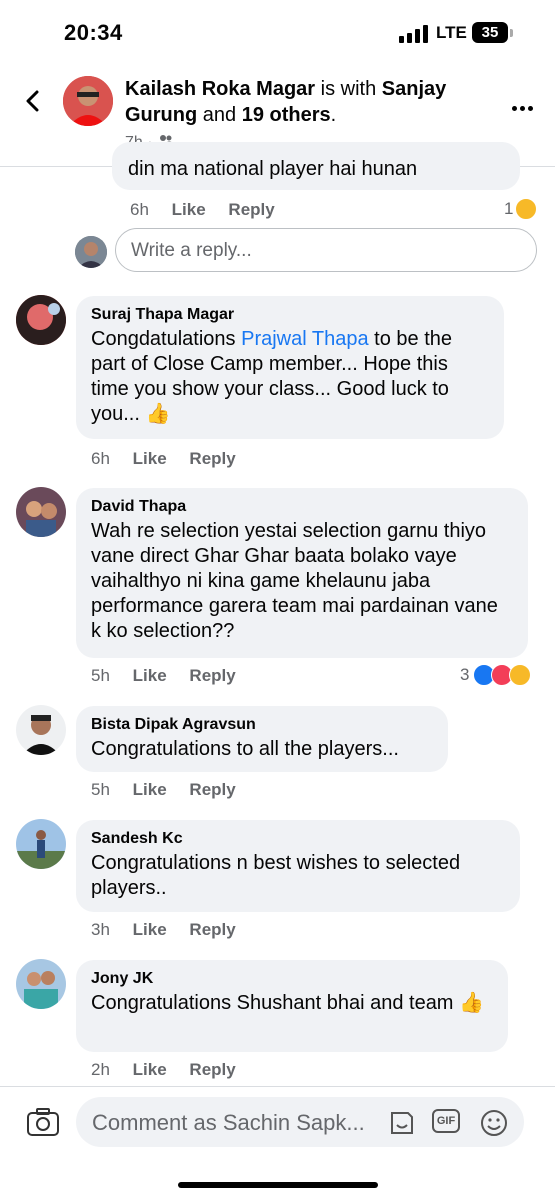 The image size is (555, 1201). What do you see at coordinates (172, 930) in the screenshot?
I see `comment-actions: 3h Like Reply` at bounding box center [172, 930].